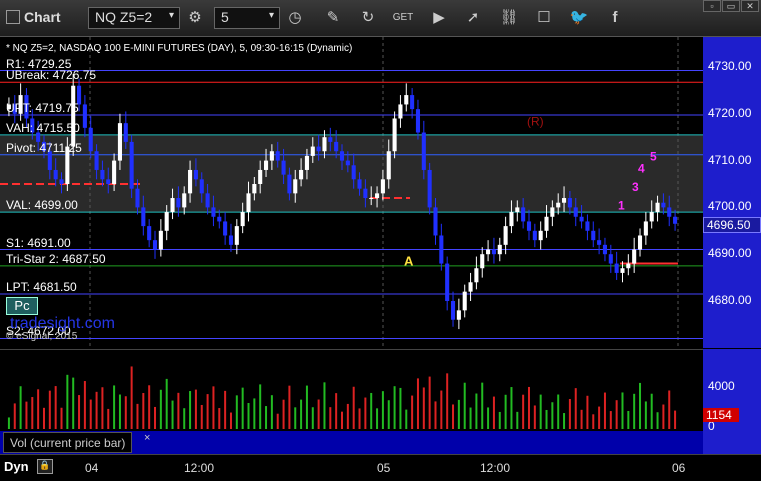 This screenshot has width=761, height=481. Describe the element at coordinates (42, 17) in the screenshot. I see `chart-title-text: Chart` at that location.